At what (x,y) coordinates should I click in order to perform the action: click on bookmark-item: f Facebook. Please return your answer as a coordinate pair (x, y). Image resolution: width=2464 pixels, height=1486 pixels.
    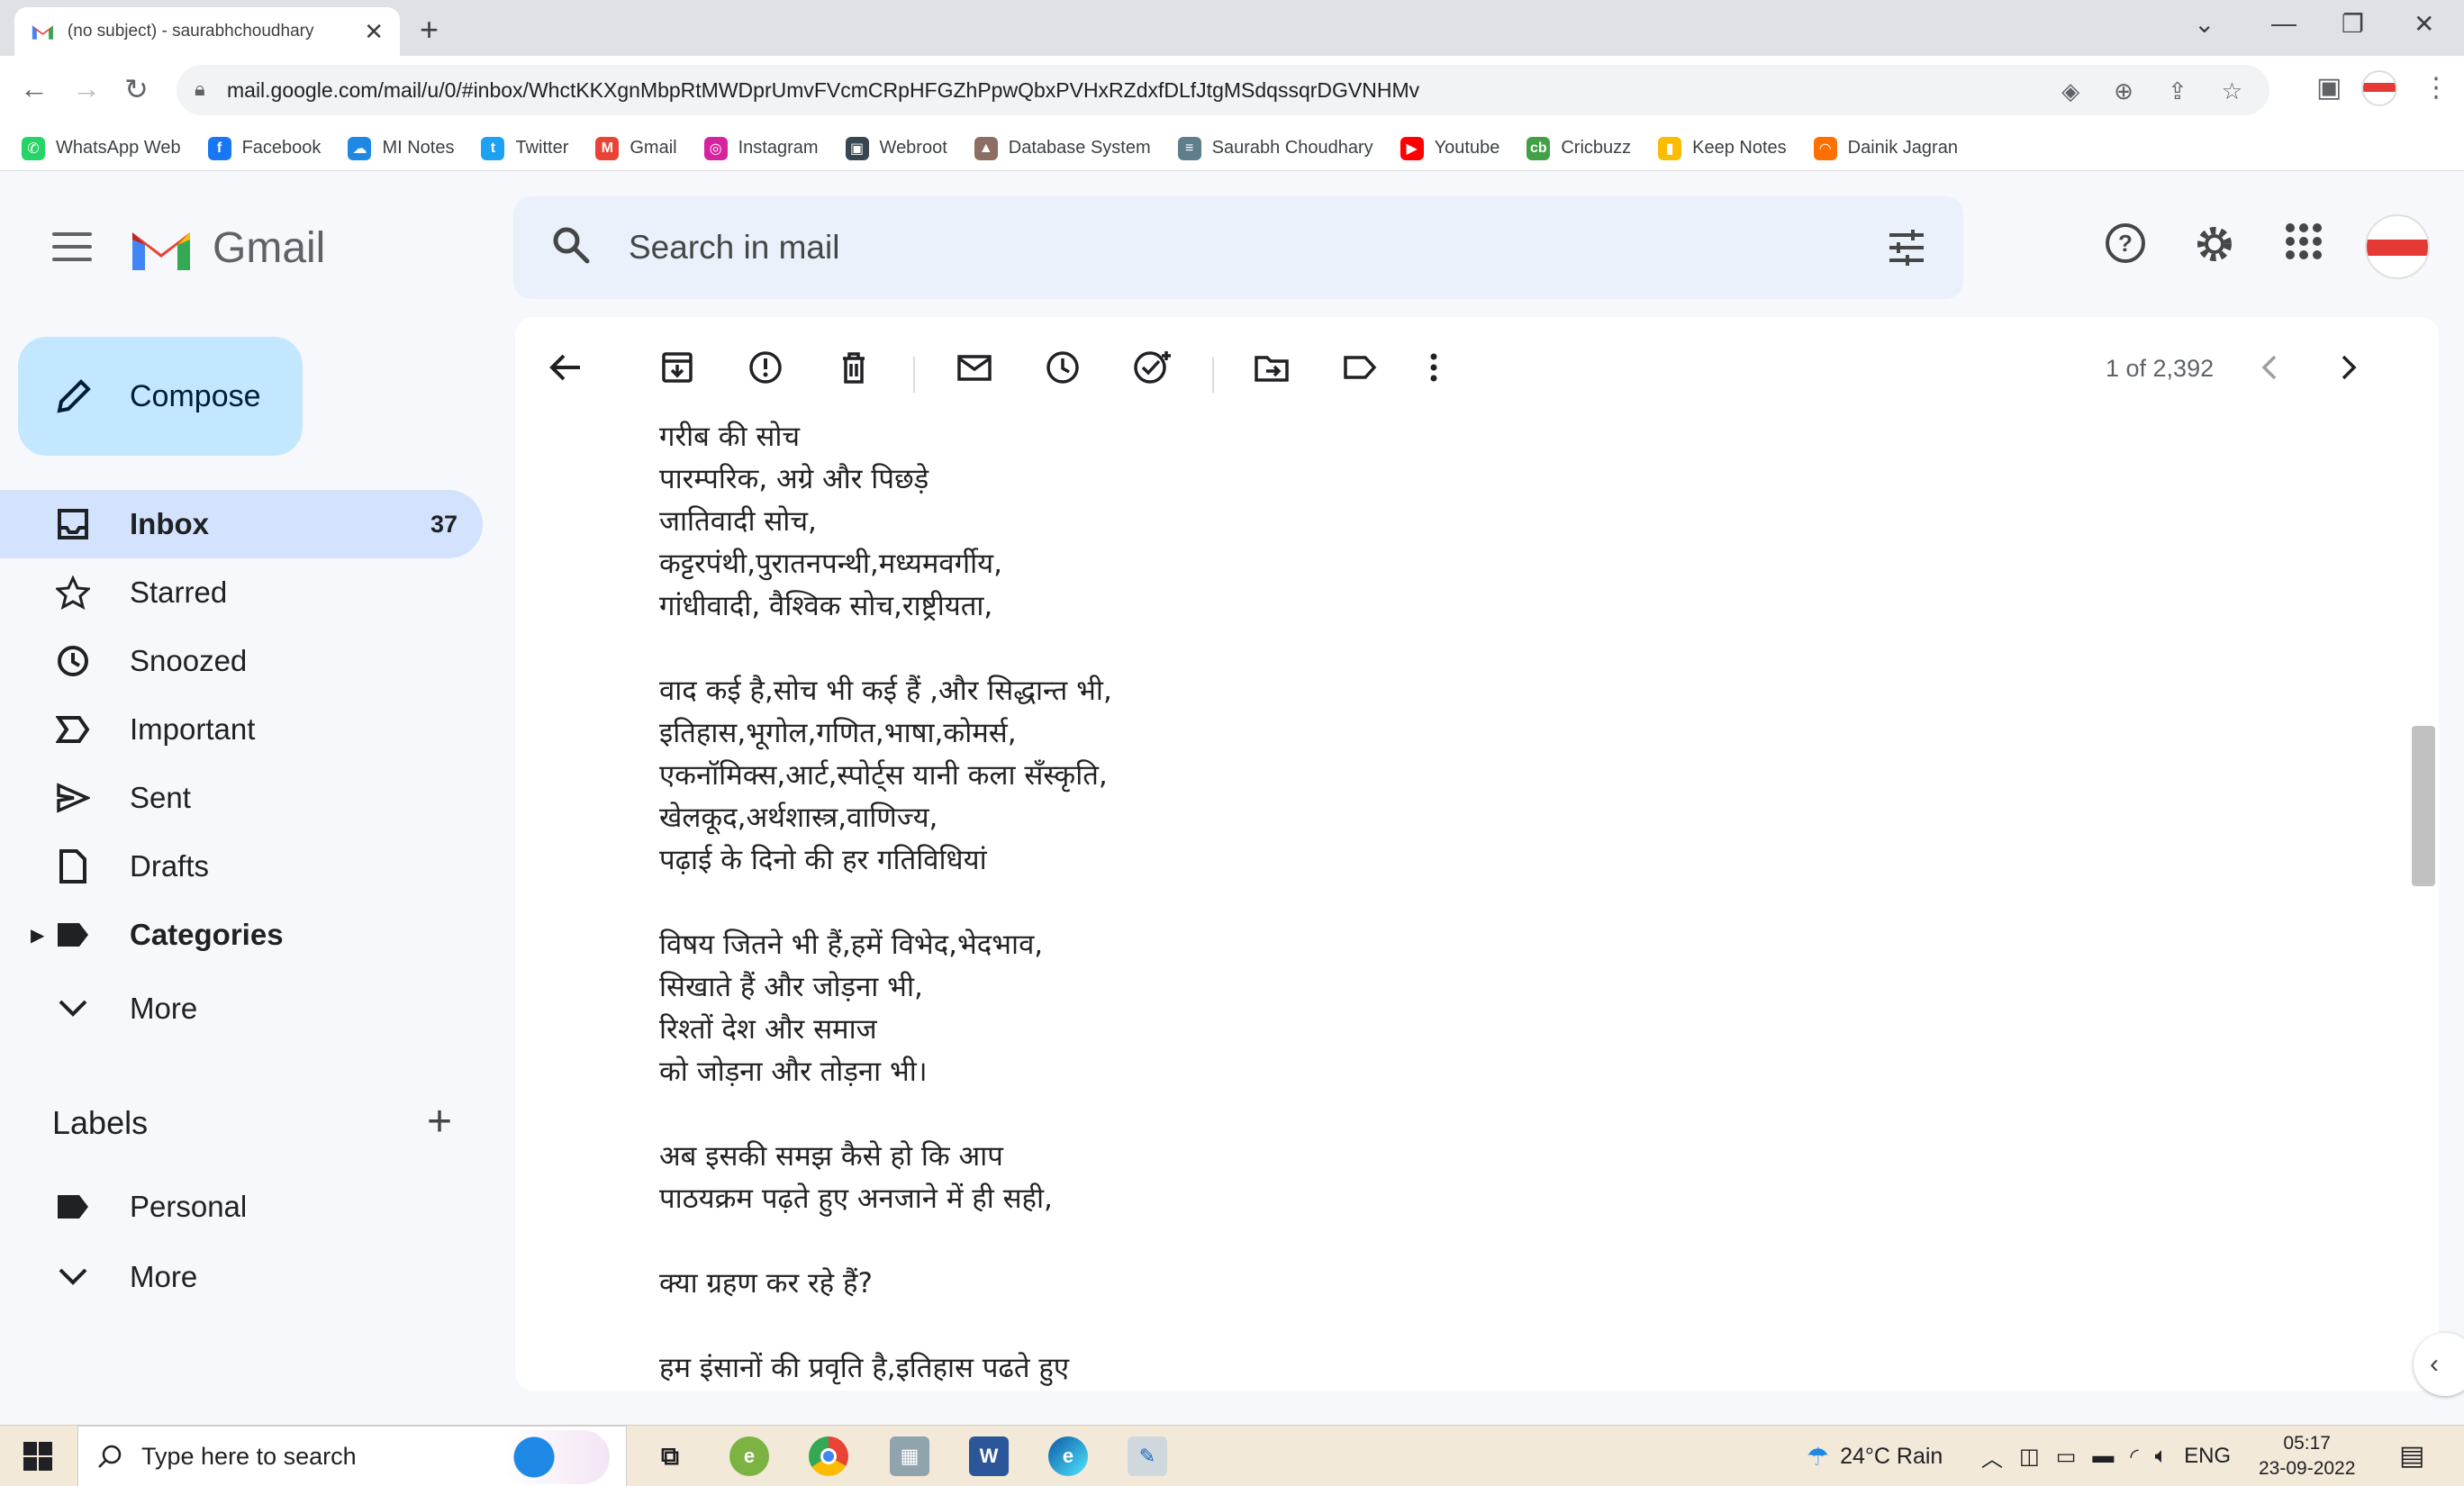
    Looking at the image, I should click on (264, 148).